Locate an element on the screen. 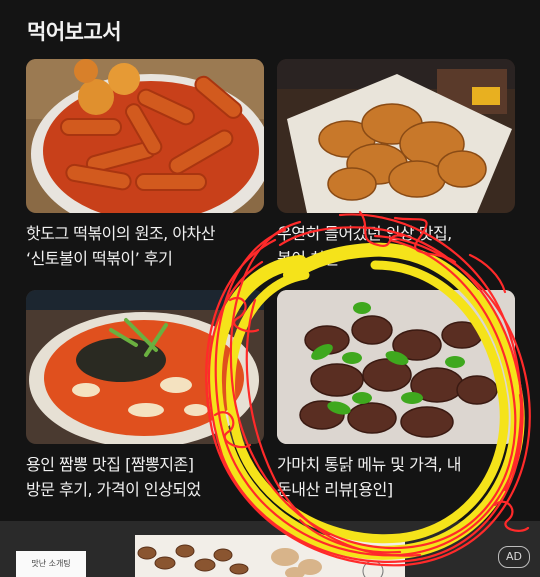 Image resolution: width=540 pixels, height=577 pixels. ad-brand-box: 맛난 소개팅 is located at coordinates (51, 564).